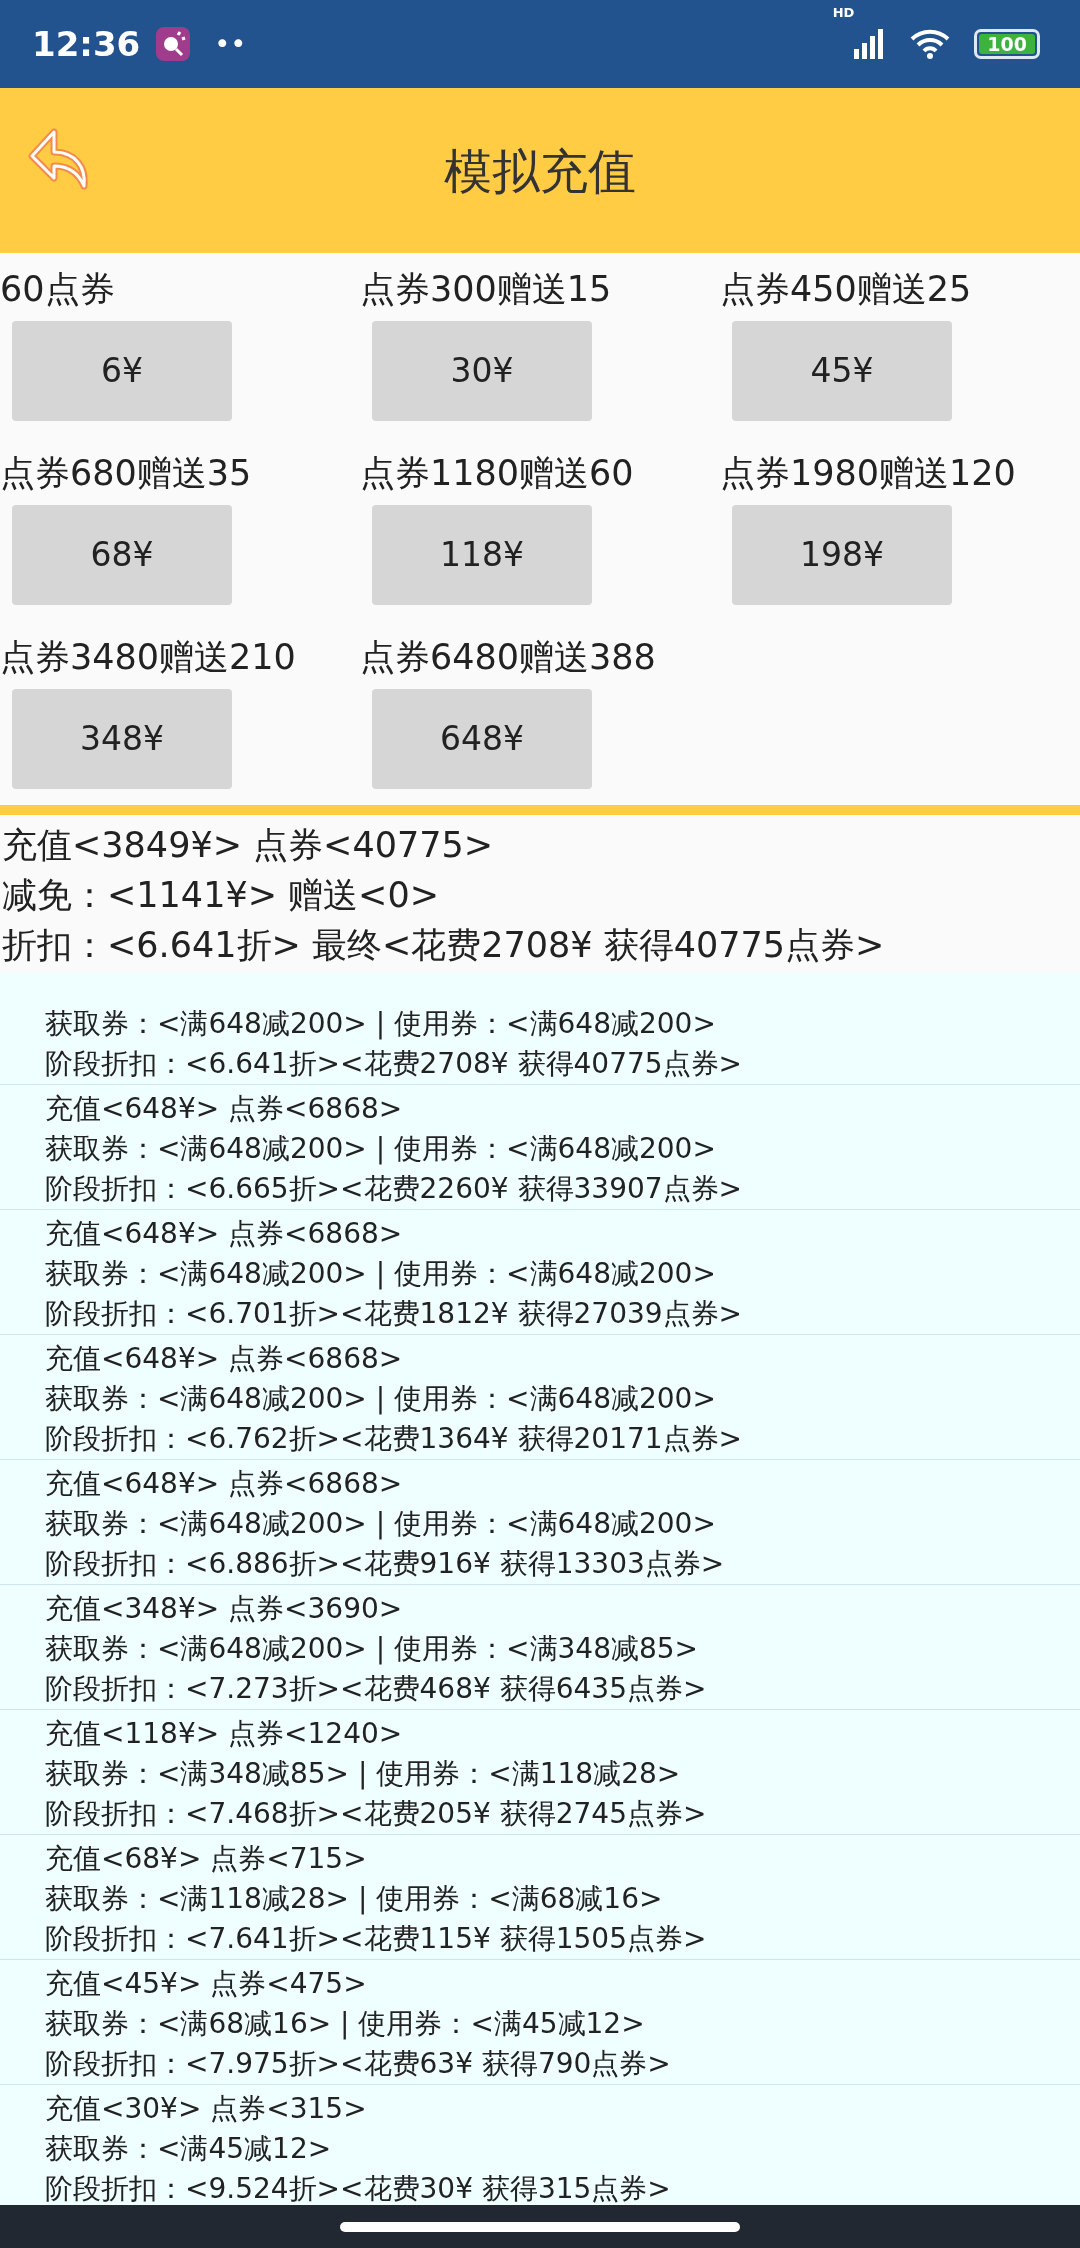 The height and width of the screenshot is (2248, 1080). What do you see at coordinates (497, 473) in the screenshot?
I see `package-label: 点券1180赠送60` at bounding box center [497, 473].